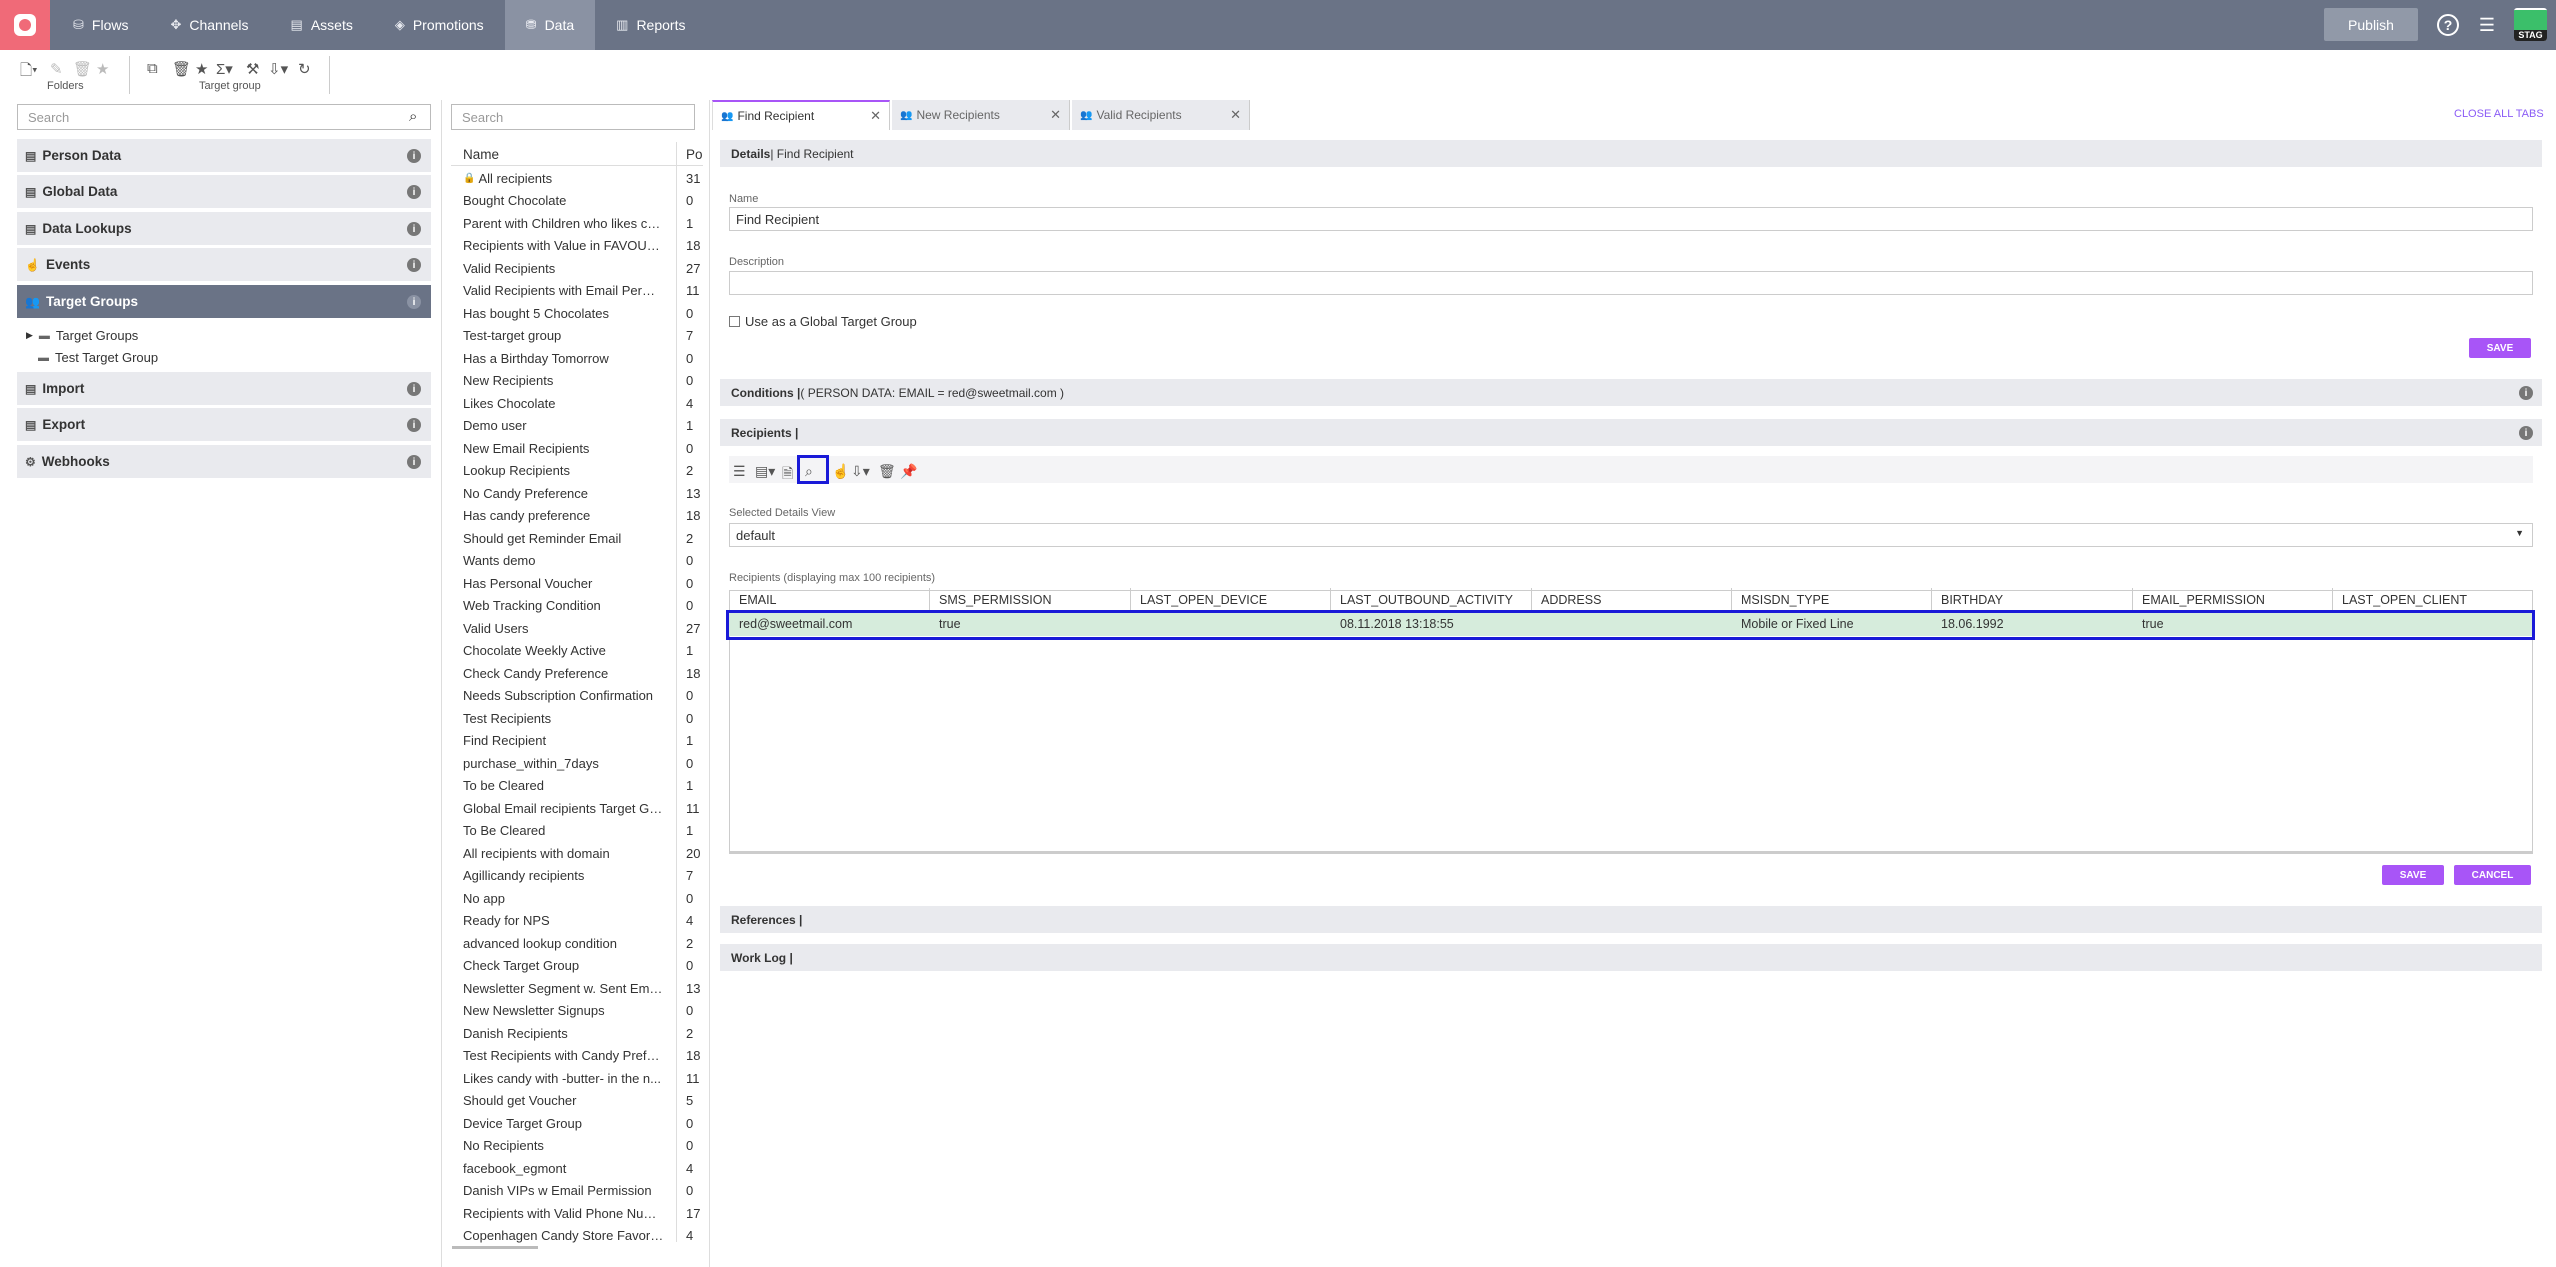 The image size is (2556, 1267). I want to click on list-item: Device Target Group 0, so click(583, 1123).